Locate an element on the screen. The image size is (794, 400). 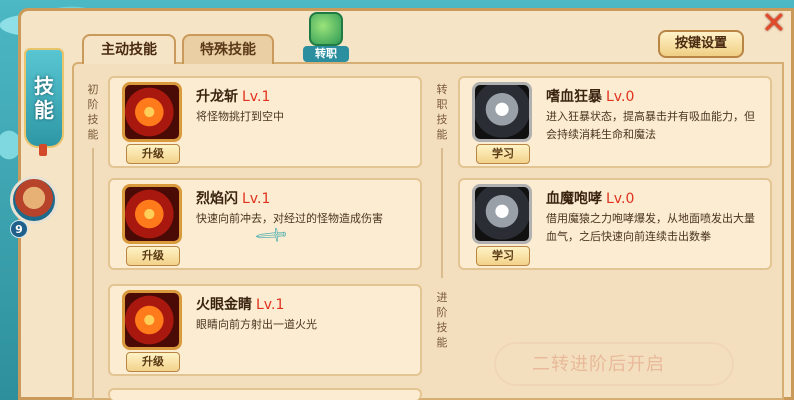
banner-tassel is located at coordinates (43, 150).